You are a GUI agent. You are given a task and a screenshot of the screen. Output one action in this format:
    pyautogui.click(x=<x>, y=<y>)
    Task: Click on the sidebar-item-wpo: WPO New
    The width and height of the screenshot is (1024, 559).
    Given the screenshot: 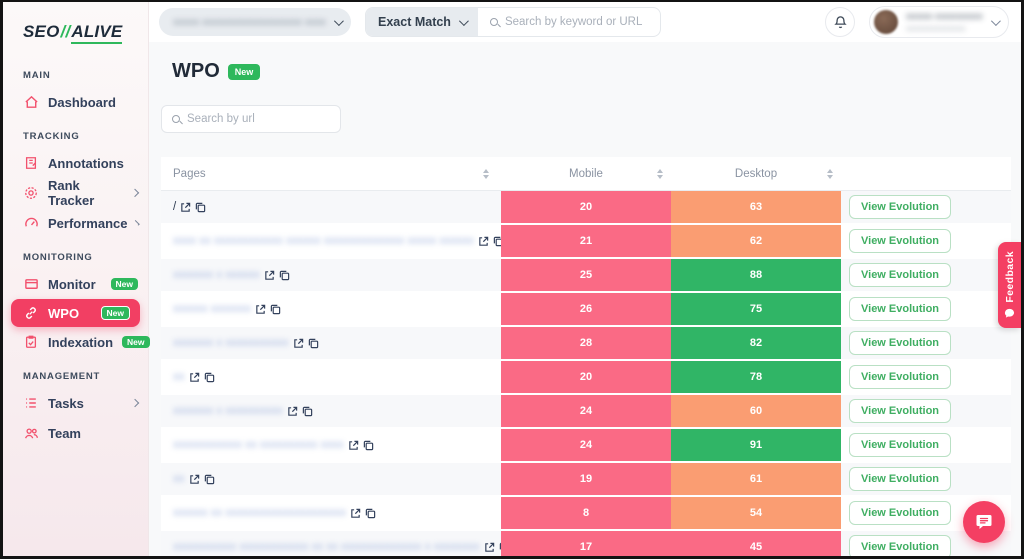 What is the action you would take?
    pyautogui.click(x=75, y=313)
    